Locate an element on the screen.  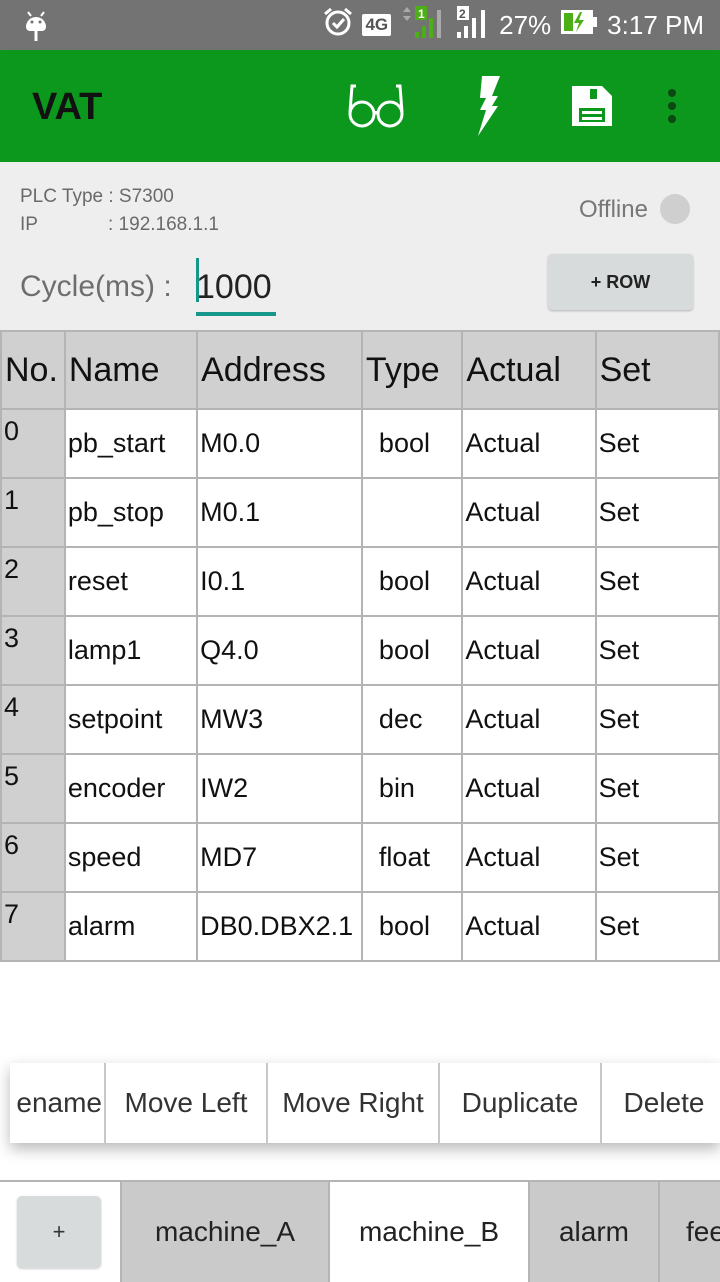
tab-machine-a: machine_A is located at coordinates (224, 1232).